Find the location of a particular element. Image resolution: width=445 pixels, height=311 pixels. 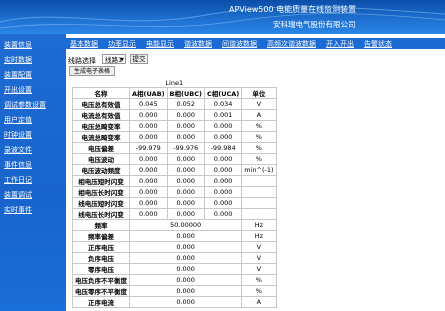

sidebar-item-output-settings: 开出设置 is located at coordinates (18, 90).